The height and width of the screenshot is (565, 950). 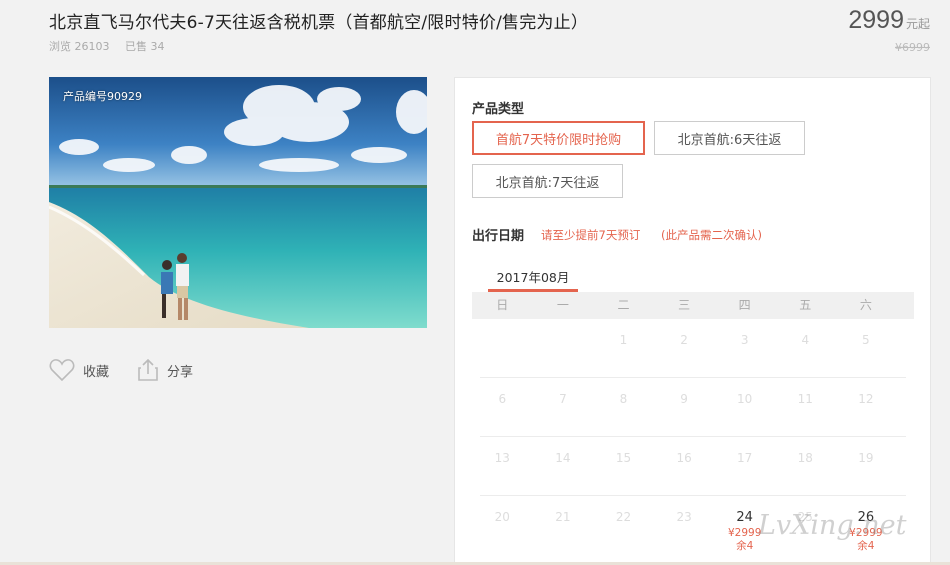 What do you see at coordinates (79, 370) in the screenshot?
I see `favorite-button: 收藏` at bounding box center [79, 370].